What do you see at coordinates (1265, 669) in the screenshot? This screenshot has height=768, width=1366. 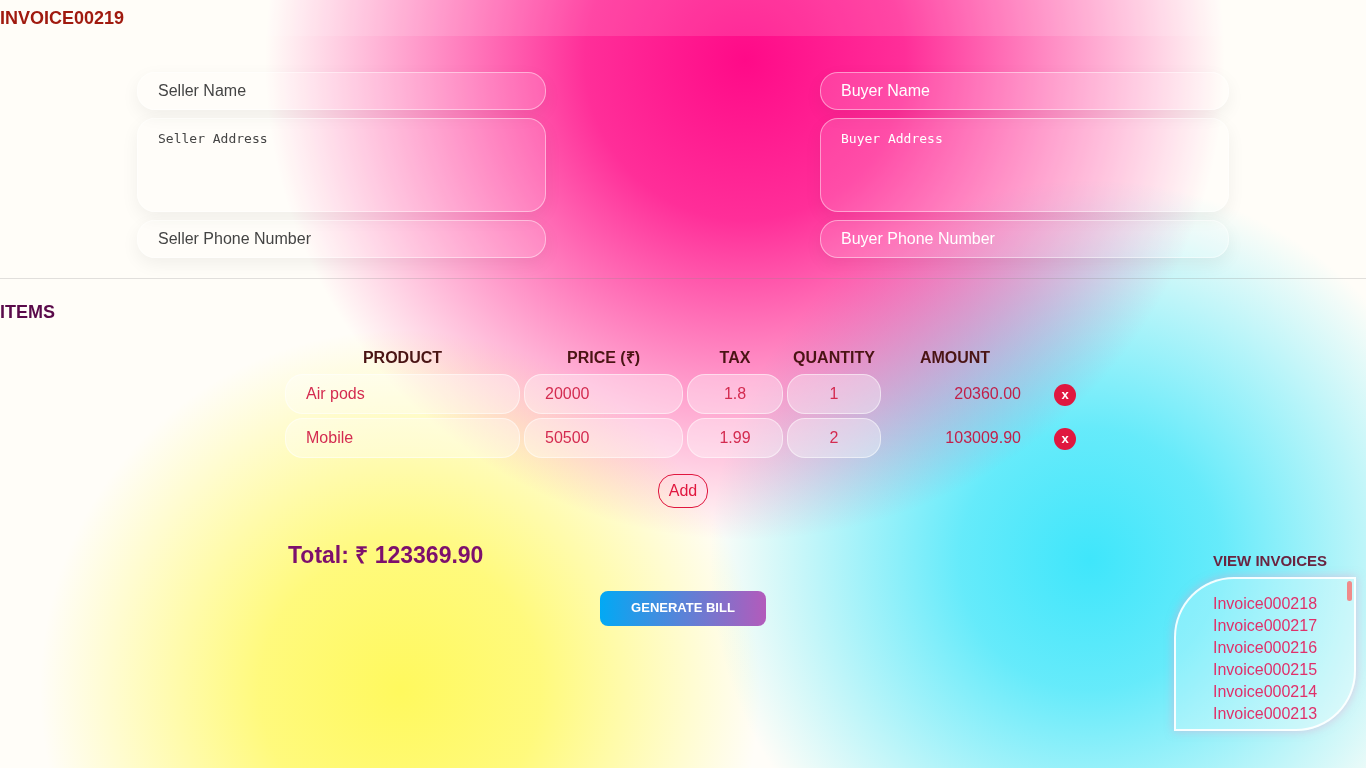 I see `invoice-link: Invoice000215` at bounding box center [1265, 669].